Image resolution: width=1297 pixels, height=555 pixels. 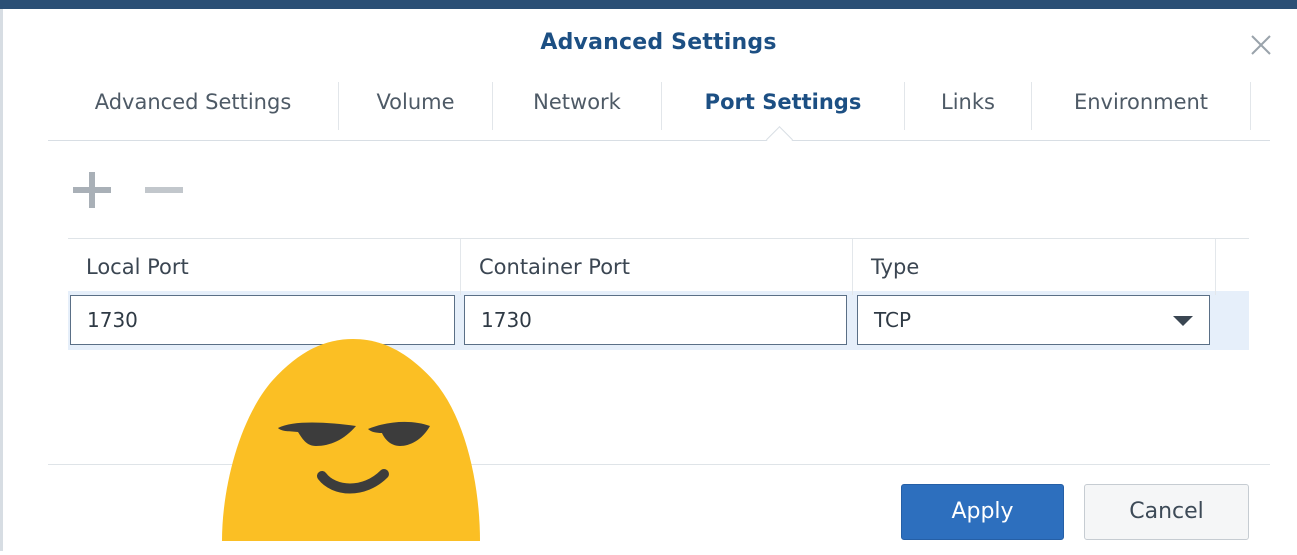 What do you see at coordinates (1261, 45) in the screenshot?
I see `close-icon` at bounding box center [1261, 45].